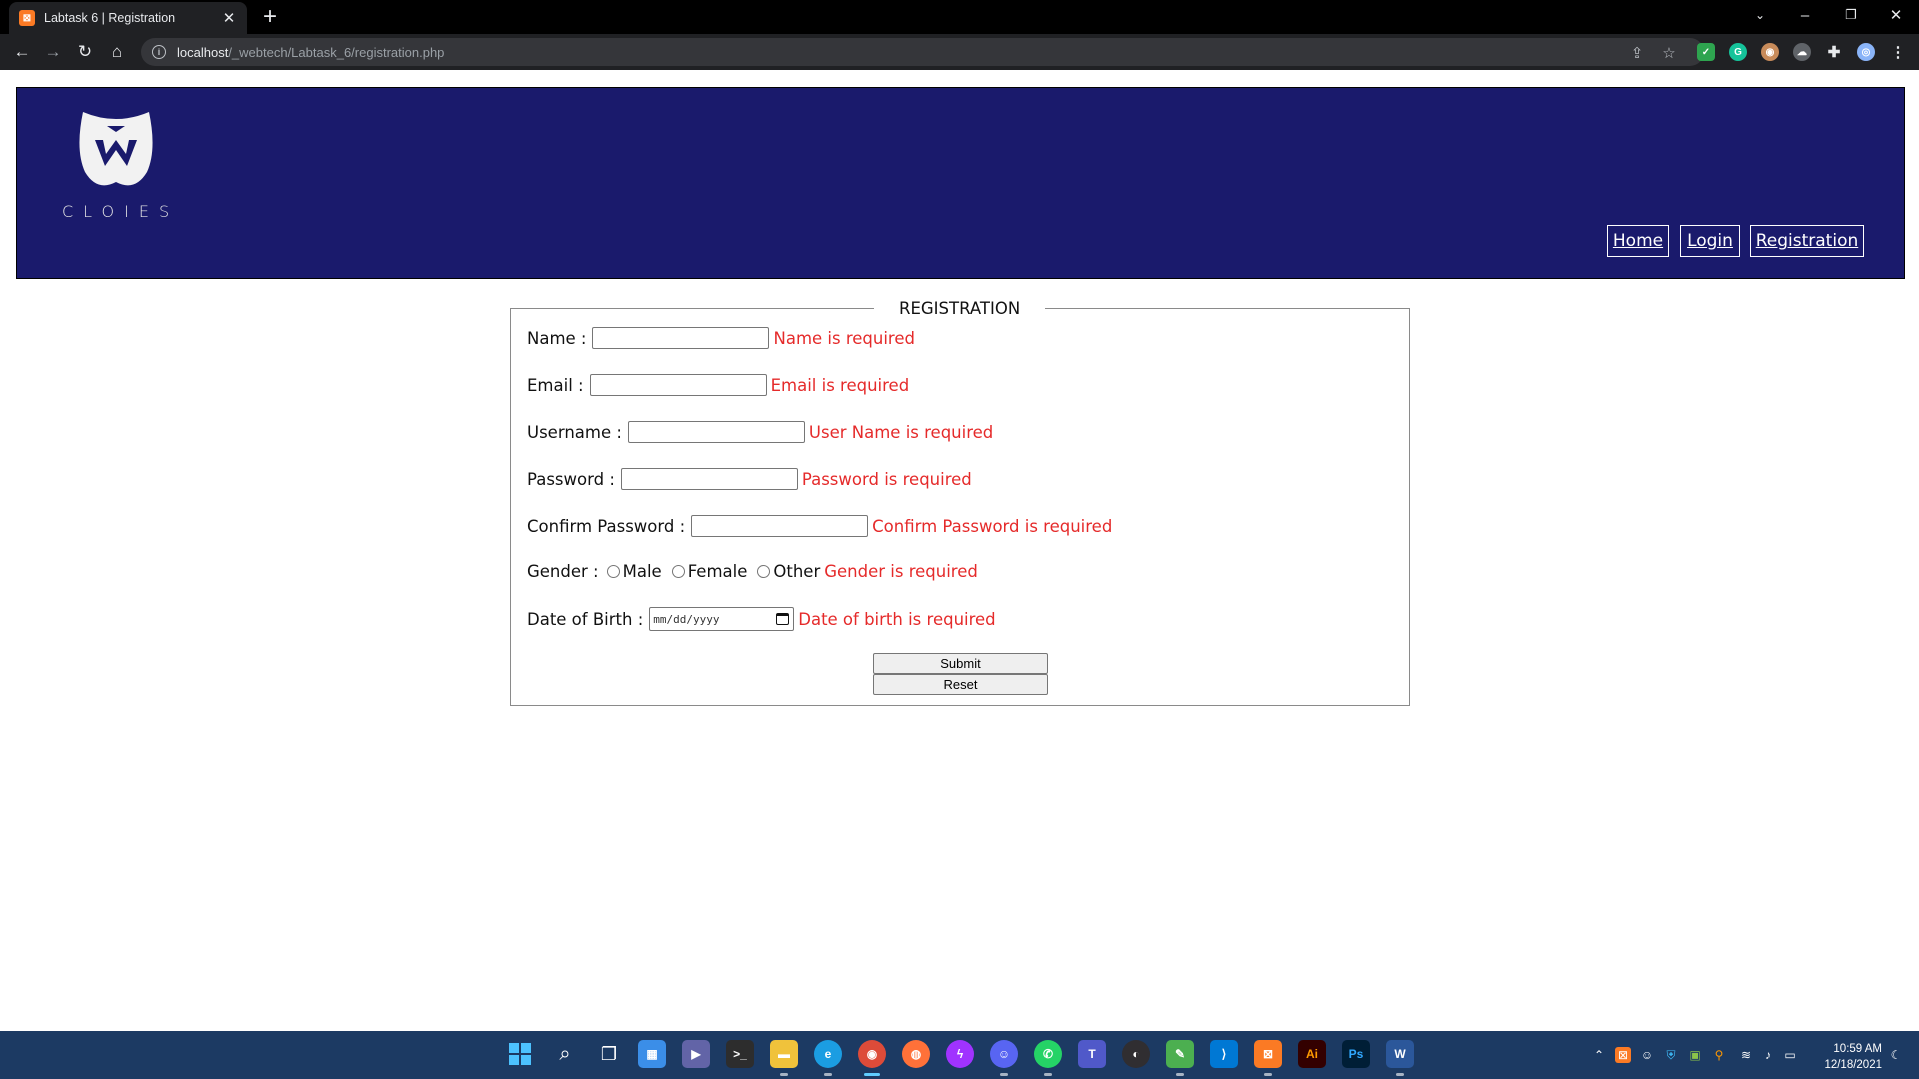  Describe the element at coordinates (1224, 1054) in the screenshot. I see `vscode-icon: ⟩` at that location.